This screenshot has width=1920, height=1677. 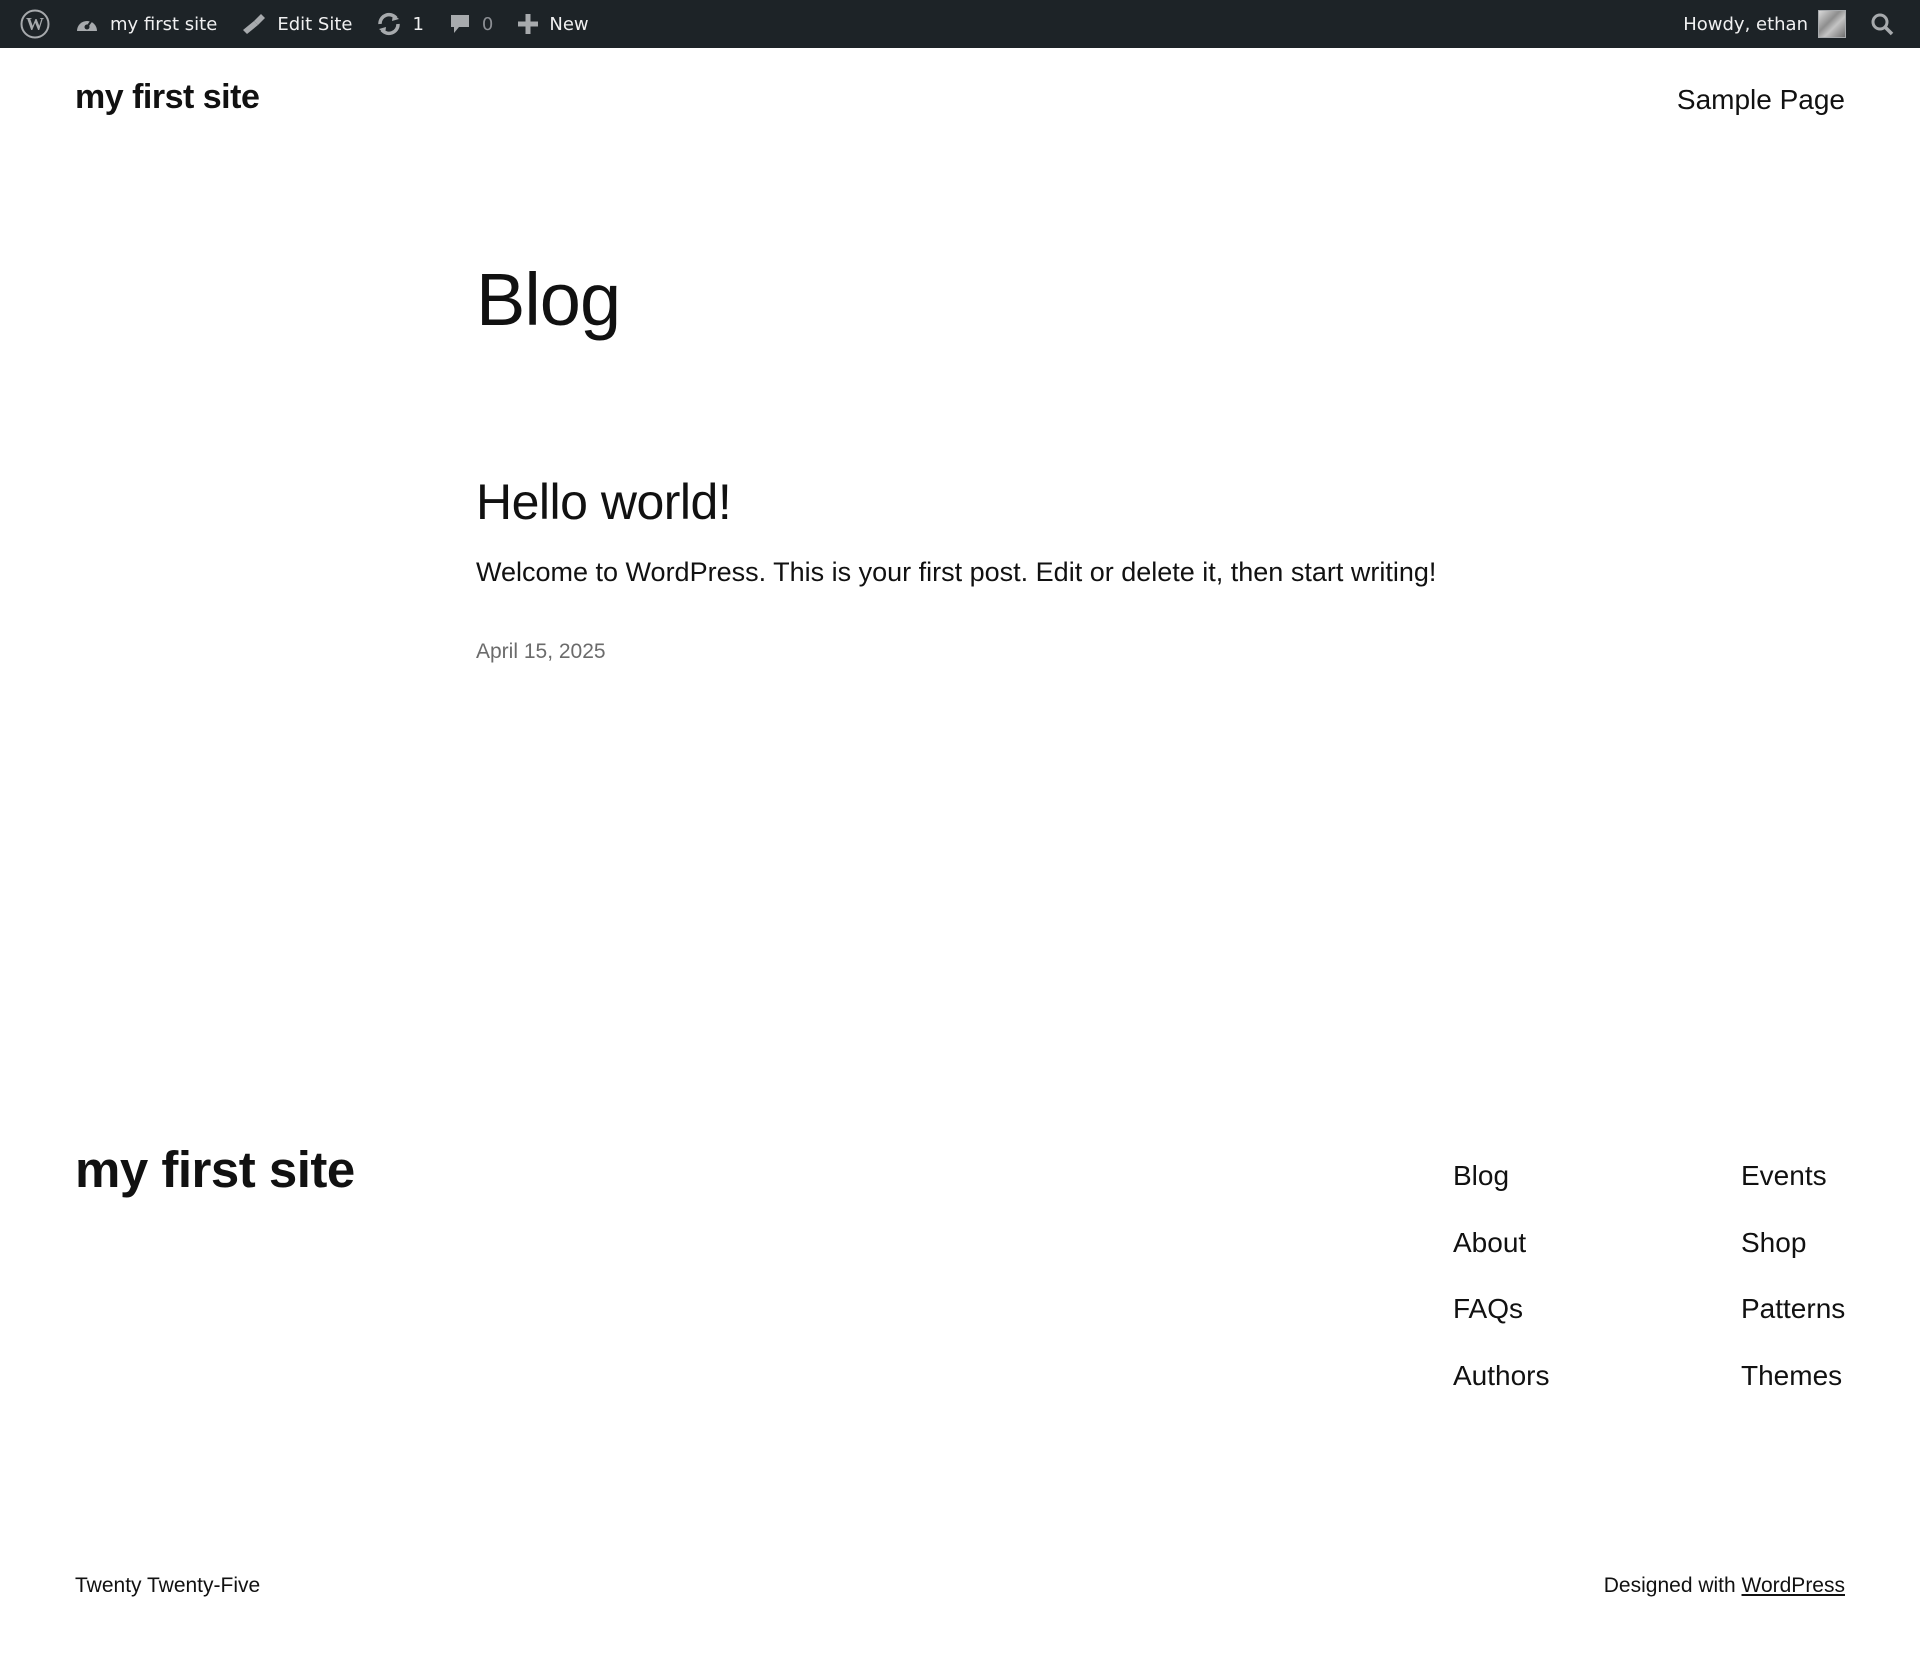 I want to click on admin-bar-left: W my first site Edit Site 1 0 New, so click(x=304, y=24).